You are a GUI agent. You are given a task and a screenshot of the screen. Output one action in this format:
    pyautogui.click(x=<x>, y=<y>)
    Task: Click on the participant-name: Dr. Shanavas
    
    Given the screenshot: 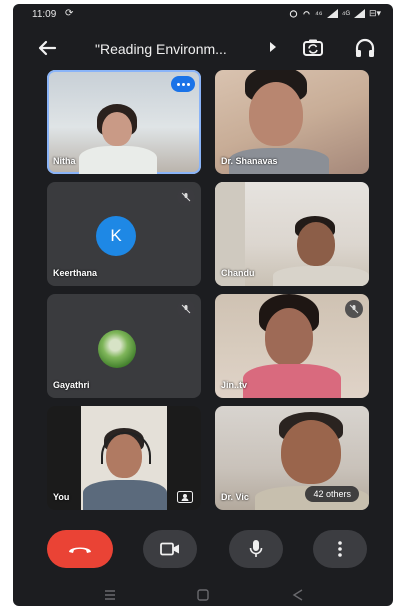 What is the action you would take?
    pyautogui.click(x=249, y=161)
    